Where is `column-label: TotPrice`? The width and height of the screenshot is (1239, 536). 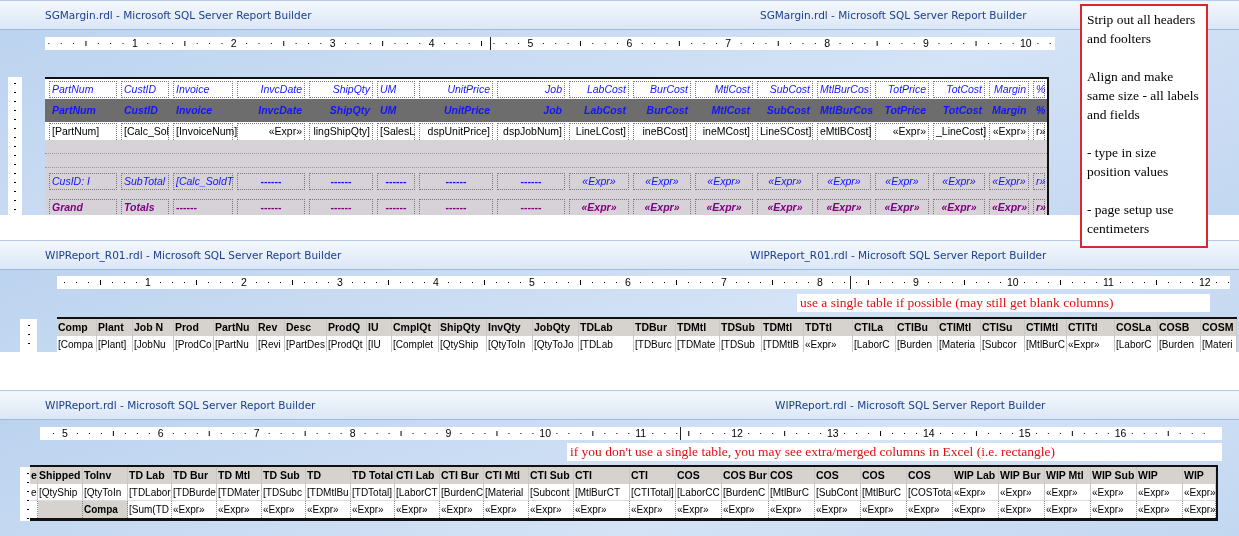
column-label: TotPrice is located at coordinates (902, 89).